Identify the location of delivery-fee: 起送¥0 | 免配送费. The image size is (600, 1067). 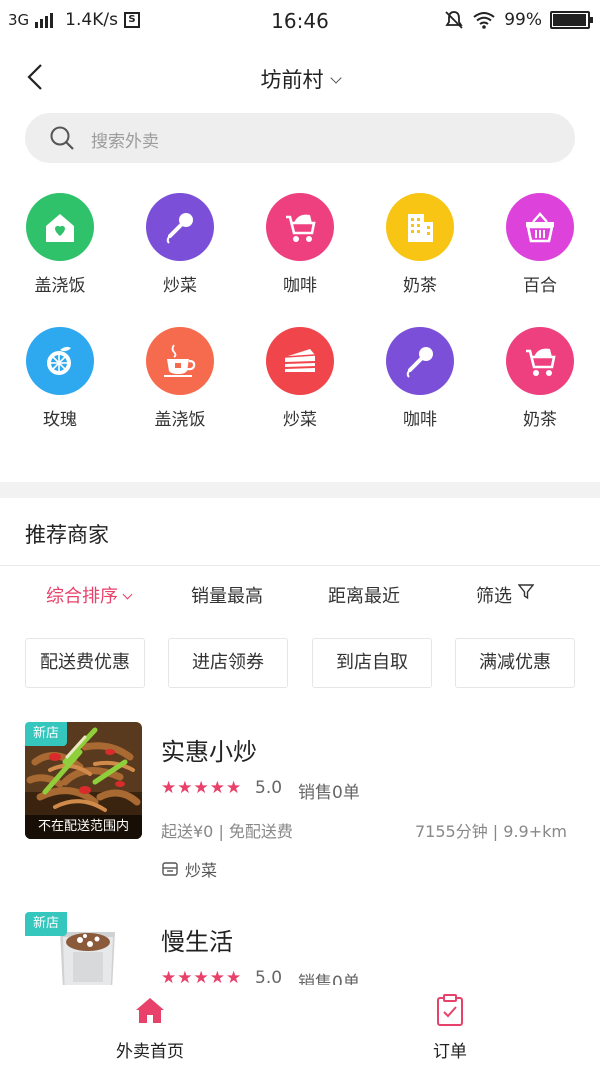
(227, 831).